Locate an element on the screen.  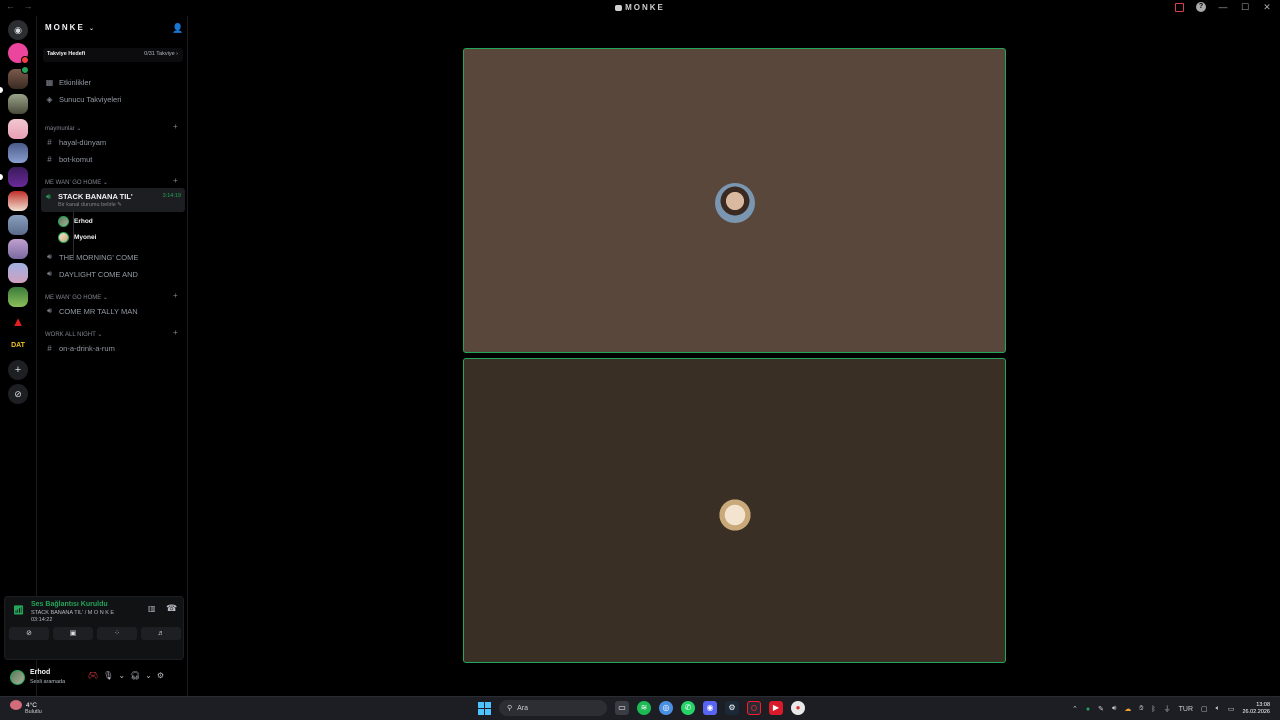
voice-connected-label: Ses Bağlantısı Kuruldu is located at coordinates (69, 604).